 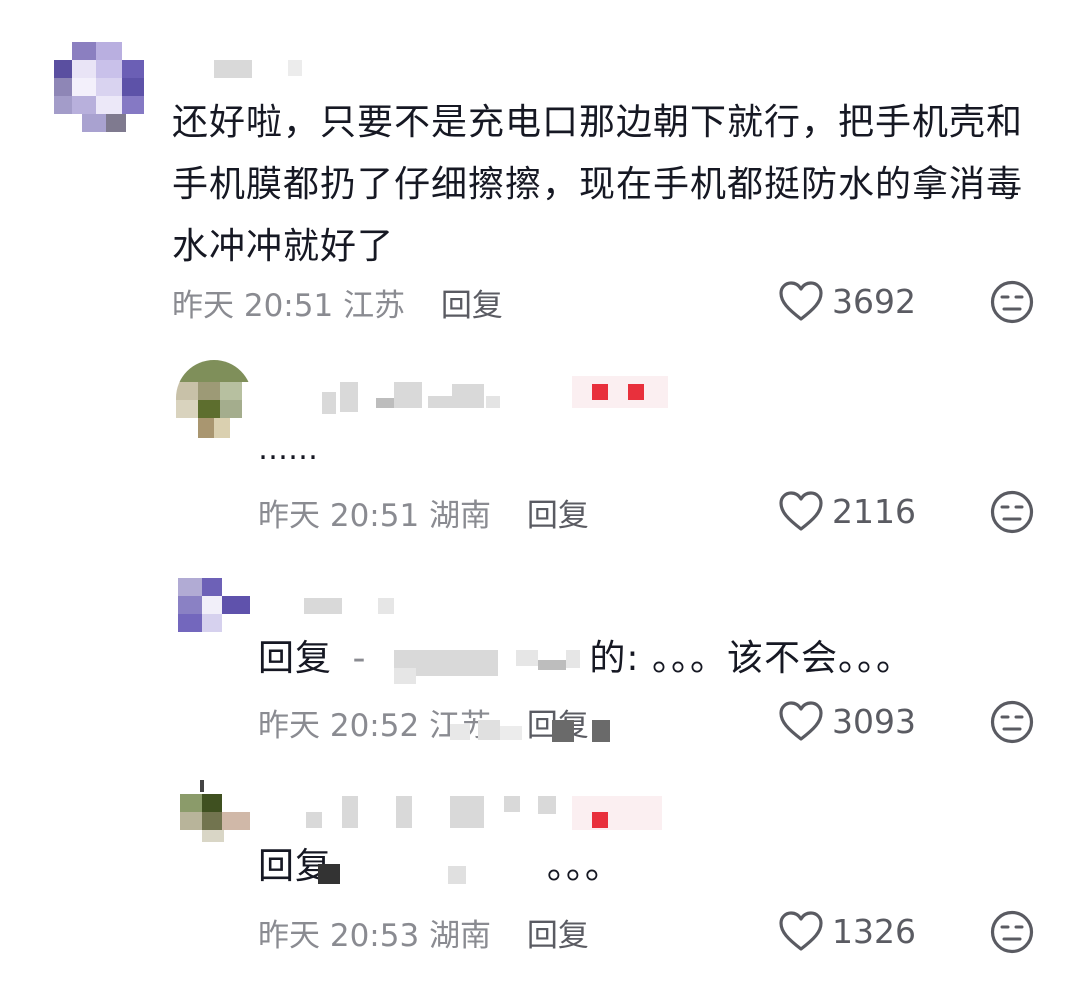 What do you see at coordinates (423, 512) in the screenshot?
I see `comment-meta: 昨天 20:51 湖南 回复` at bounding box center [423, 512].